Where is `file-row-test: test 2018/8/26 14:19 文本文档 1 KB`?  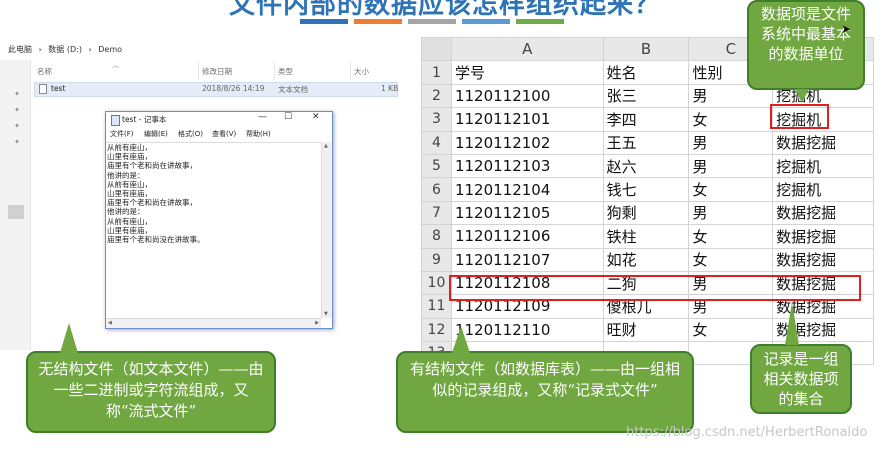 file-row-test: test 2018/8/26 14:19 文本文档 1 KB is located at coordinates (216, 89).